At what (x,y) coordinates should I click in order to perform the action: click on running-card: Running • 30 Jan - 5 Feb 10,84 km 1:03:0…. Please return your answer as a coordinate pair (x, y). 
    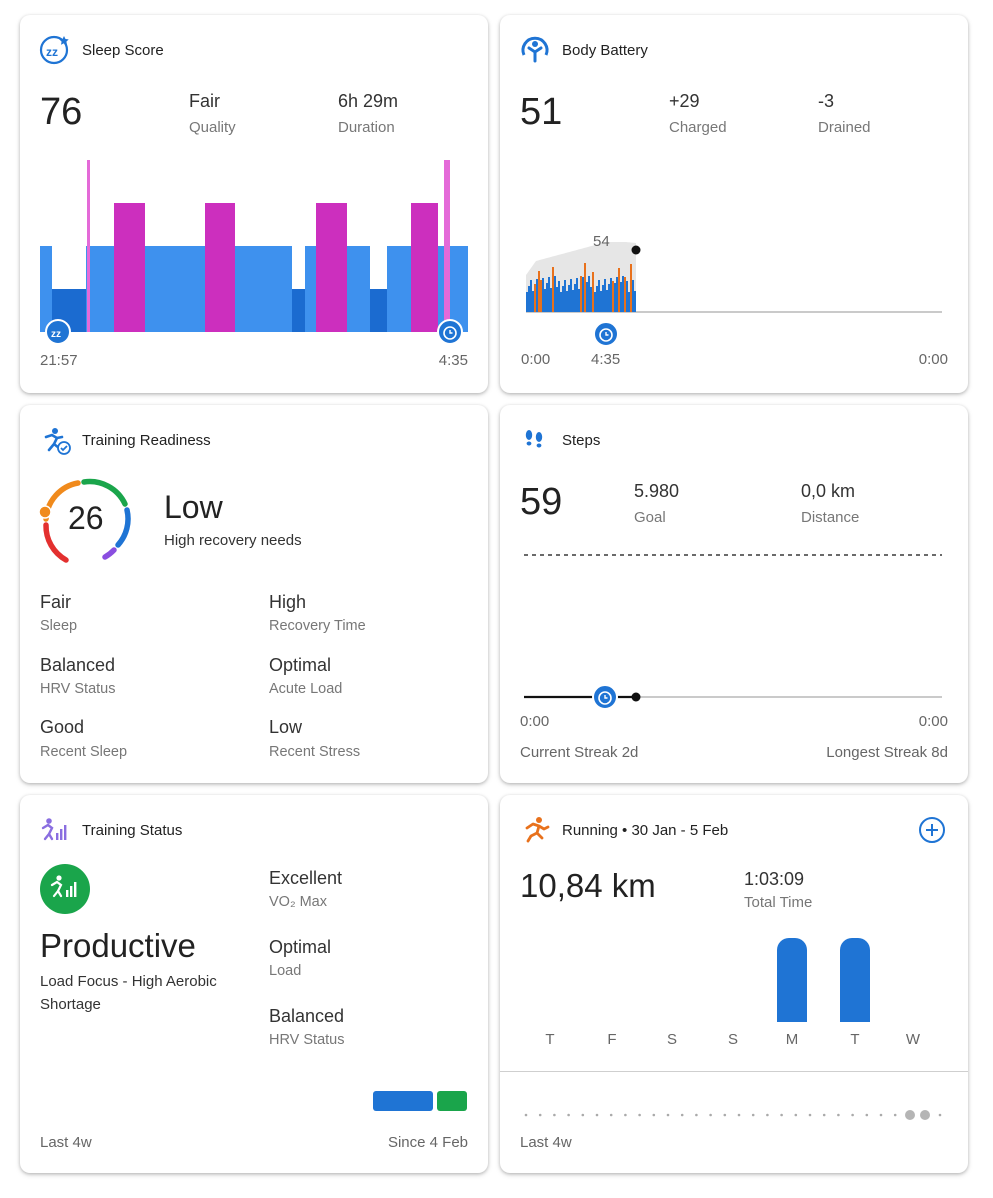
    Looking at the image, I should click on (734, 984).